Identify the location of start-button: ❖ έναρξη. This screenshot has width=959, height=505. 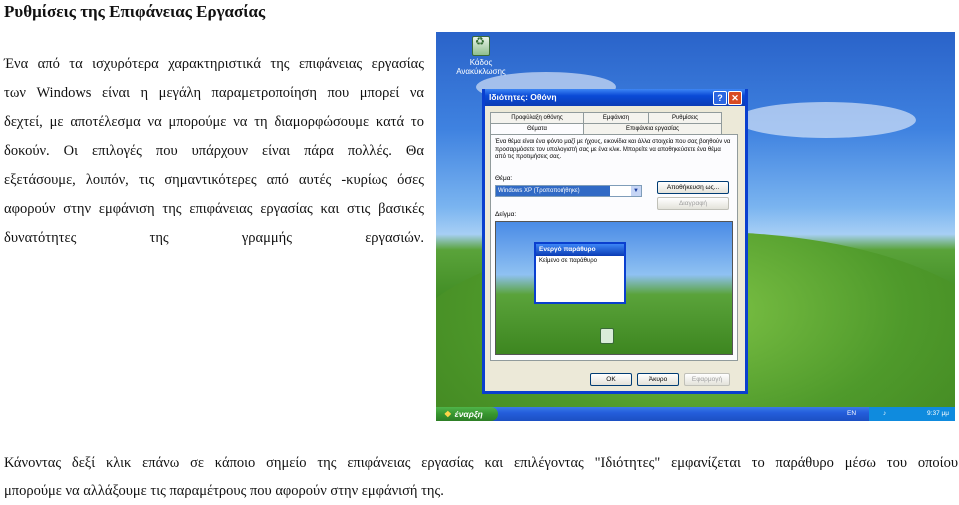
(467, 414).